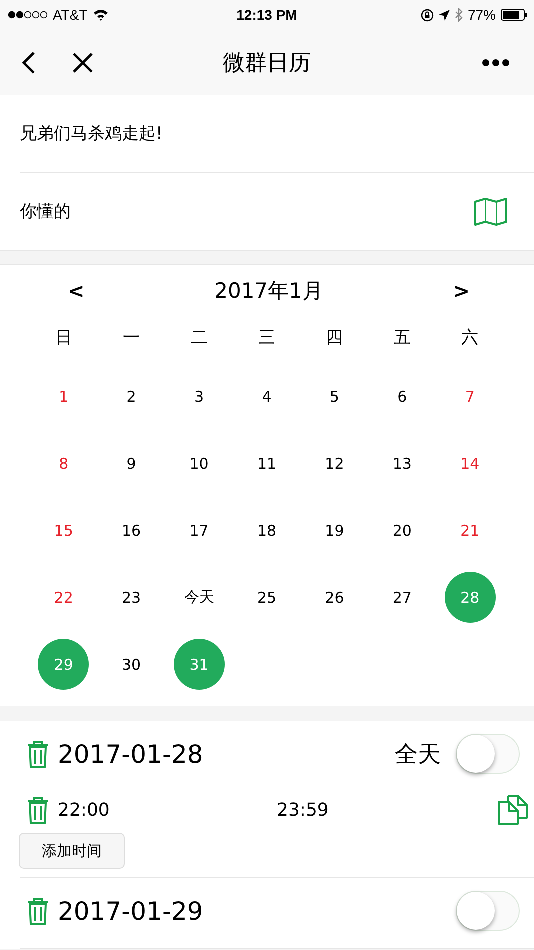 This screenshot has height=950, width=534. Describe the element at coordinates (29, 62) in the screenshot. I see `back-icon` at that location.